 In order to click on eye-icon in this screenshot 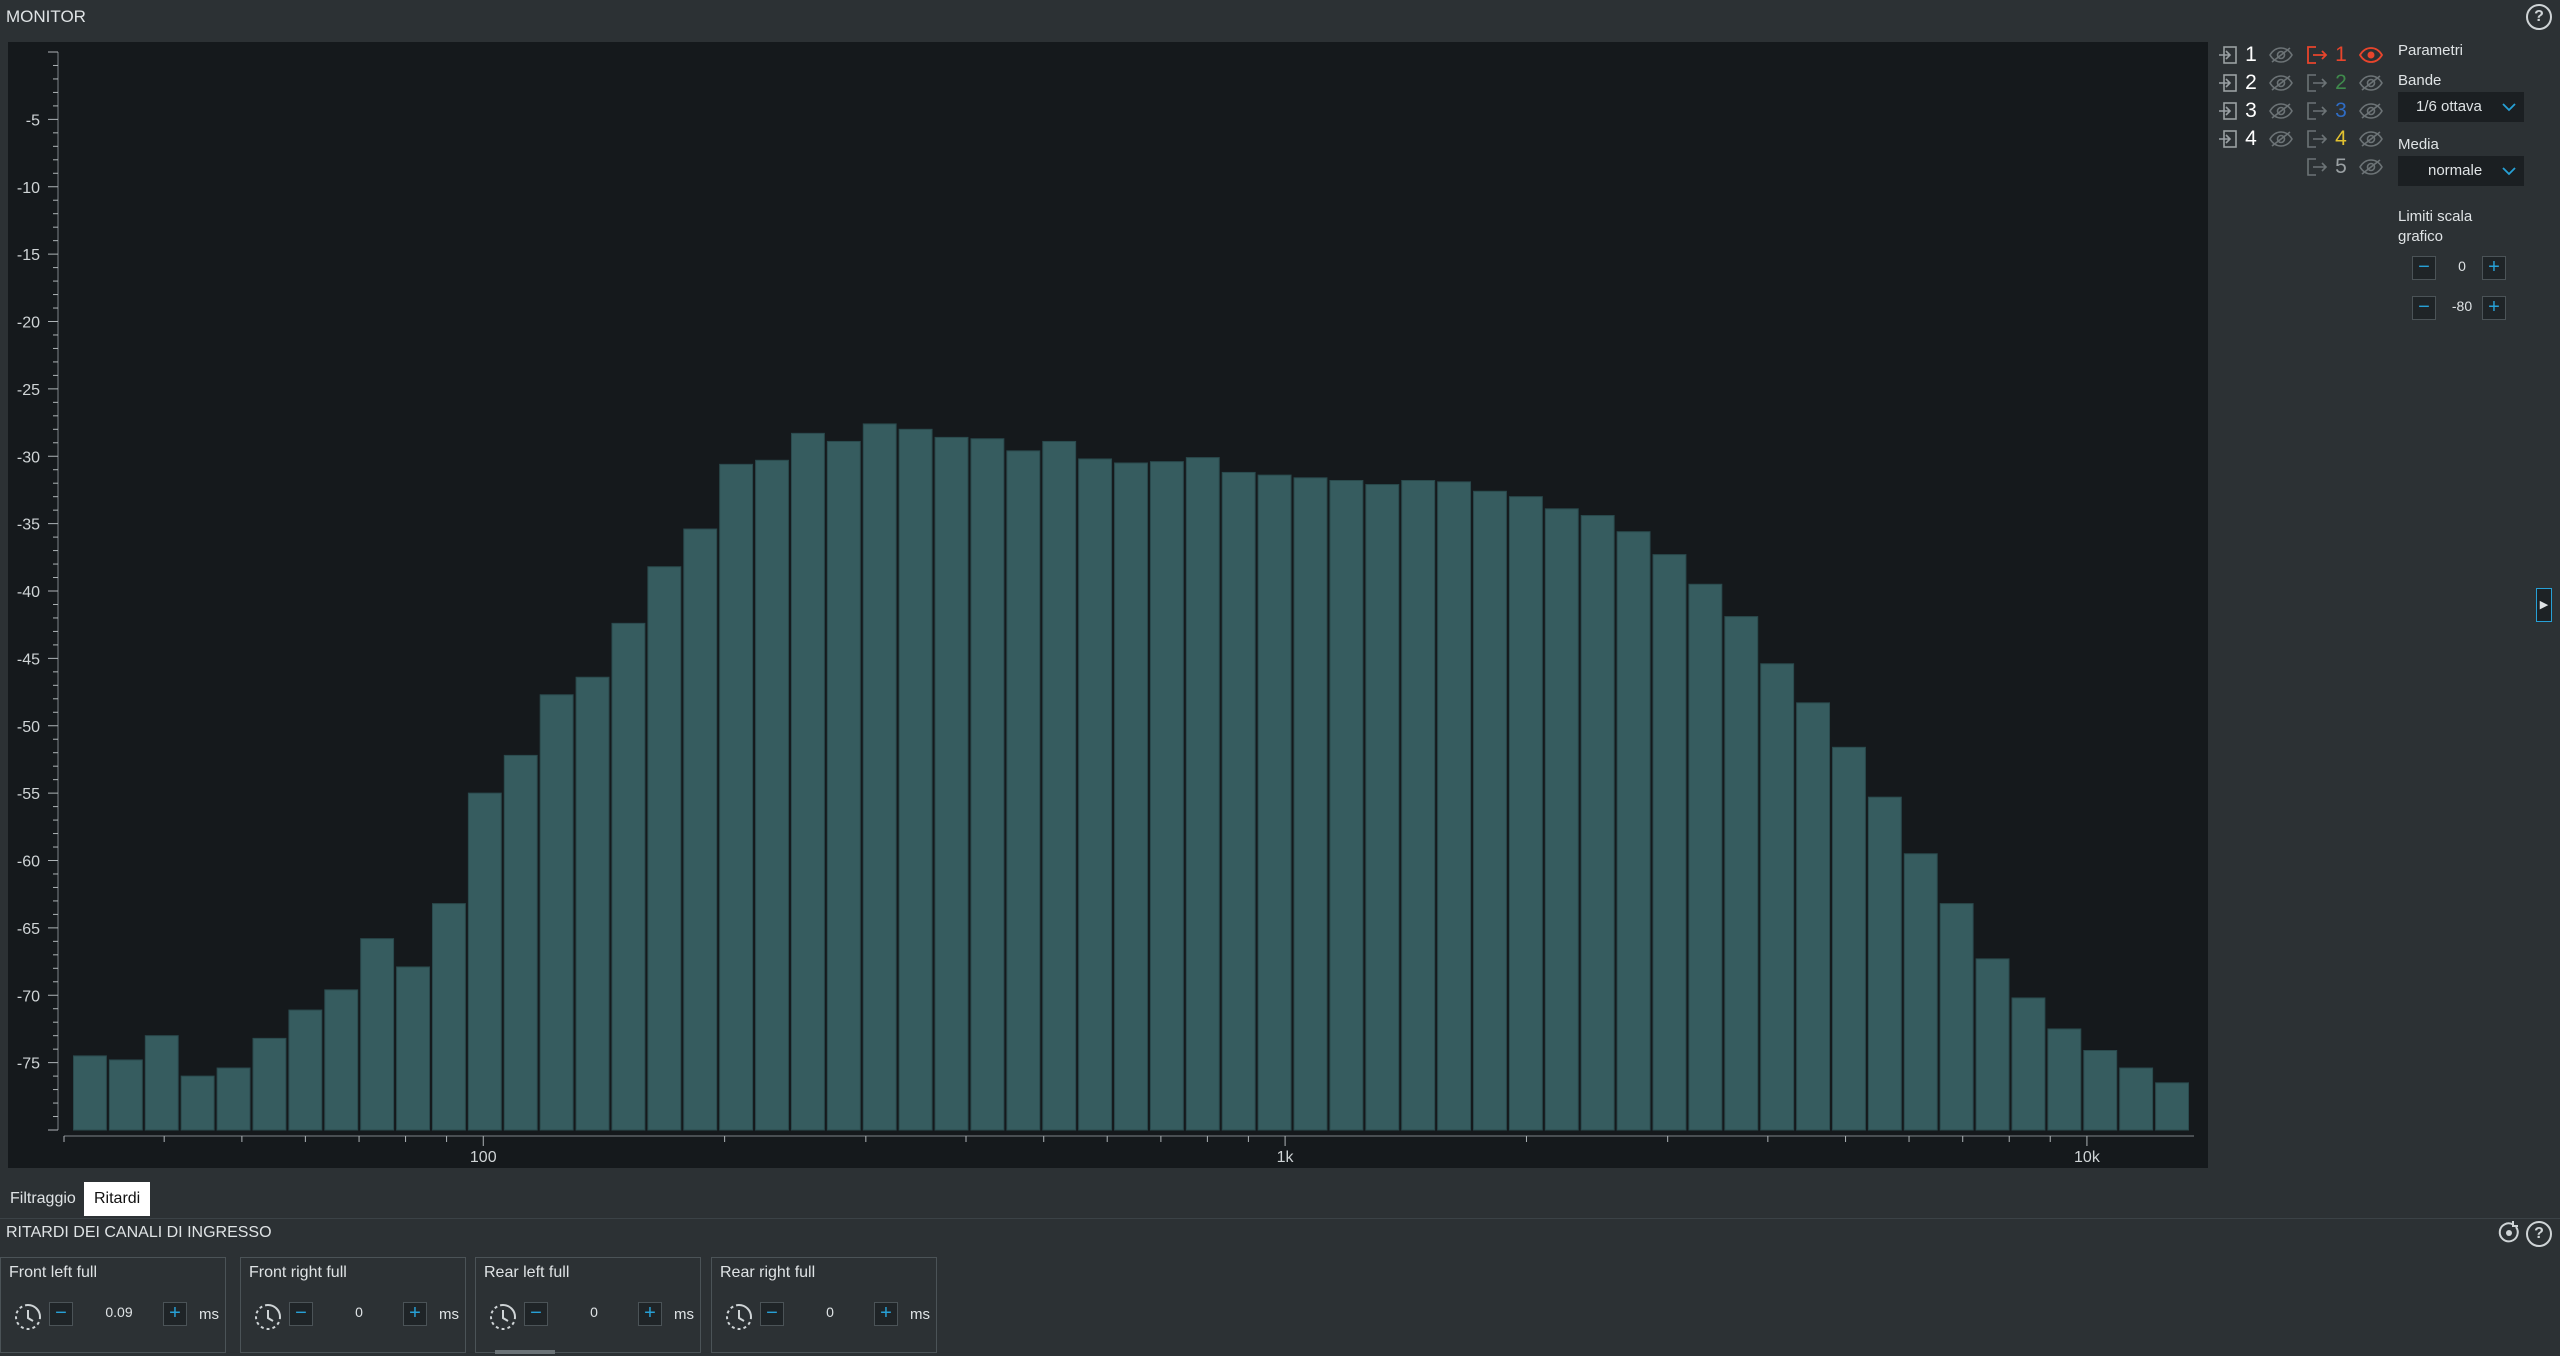, I will do `click(2371, 55)`.